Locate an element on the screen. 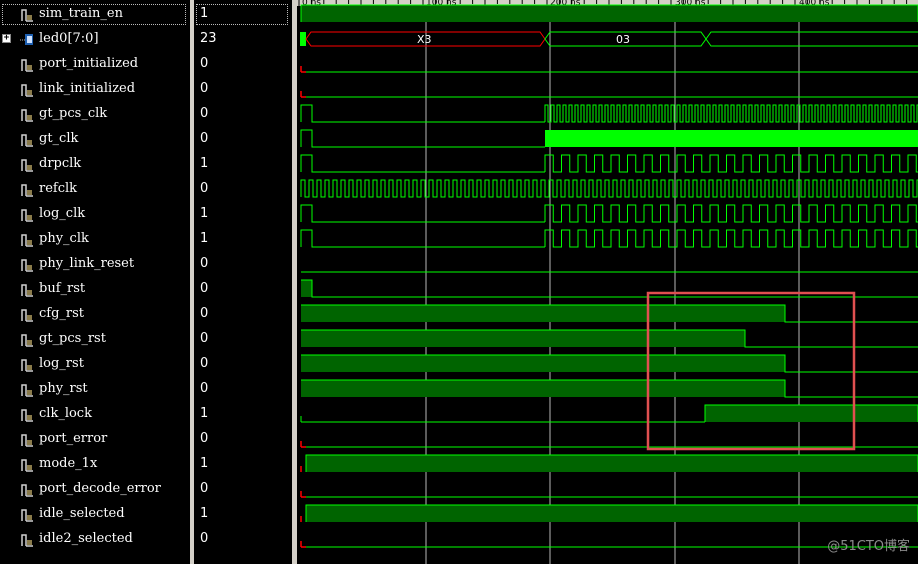  signal-name: clk_lock is located at coordinates (65, 413).